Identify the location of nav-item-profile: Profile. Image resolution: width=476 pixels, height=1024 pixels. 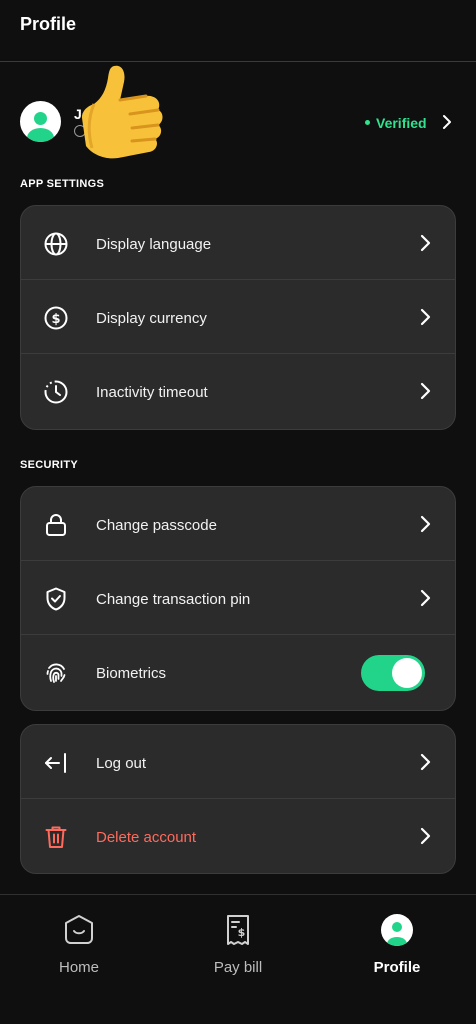
(397, 945).